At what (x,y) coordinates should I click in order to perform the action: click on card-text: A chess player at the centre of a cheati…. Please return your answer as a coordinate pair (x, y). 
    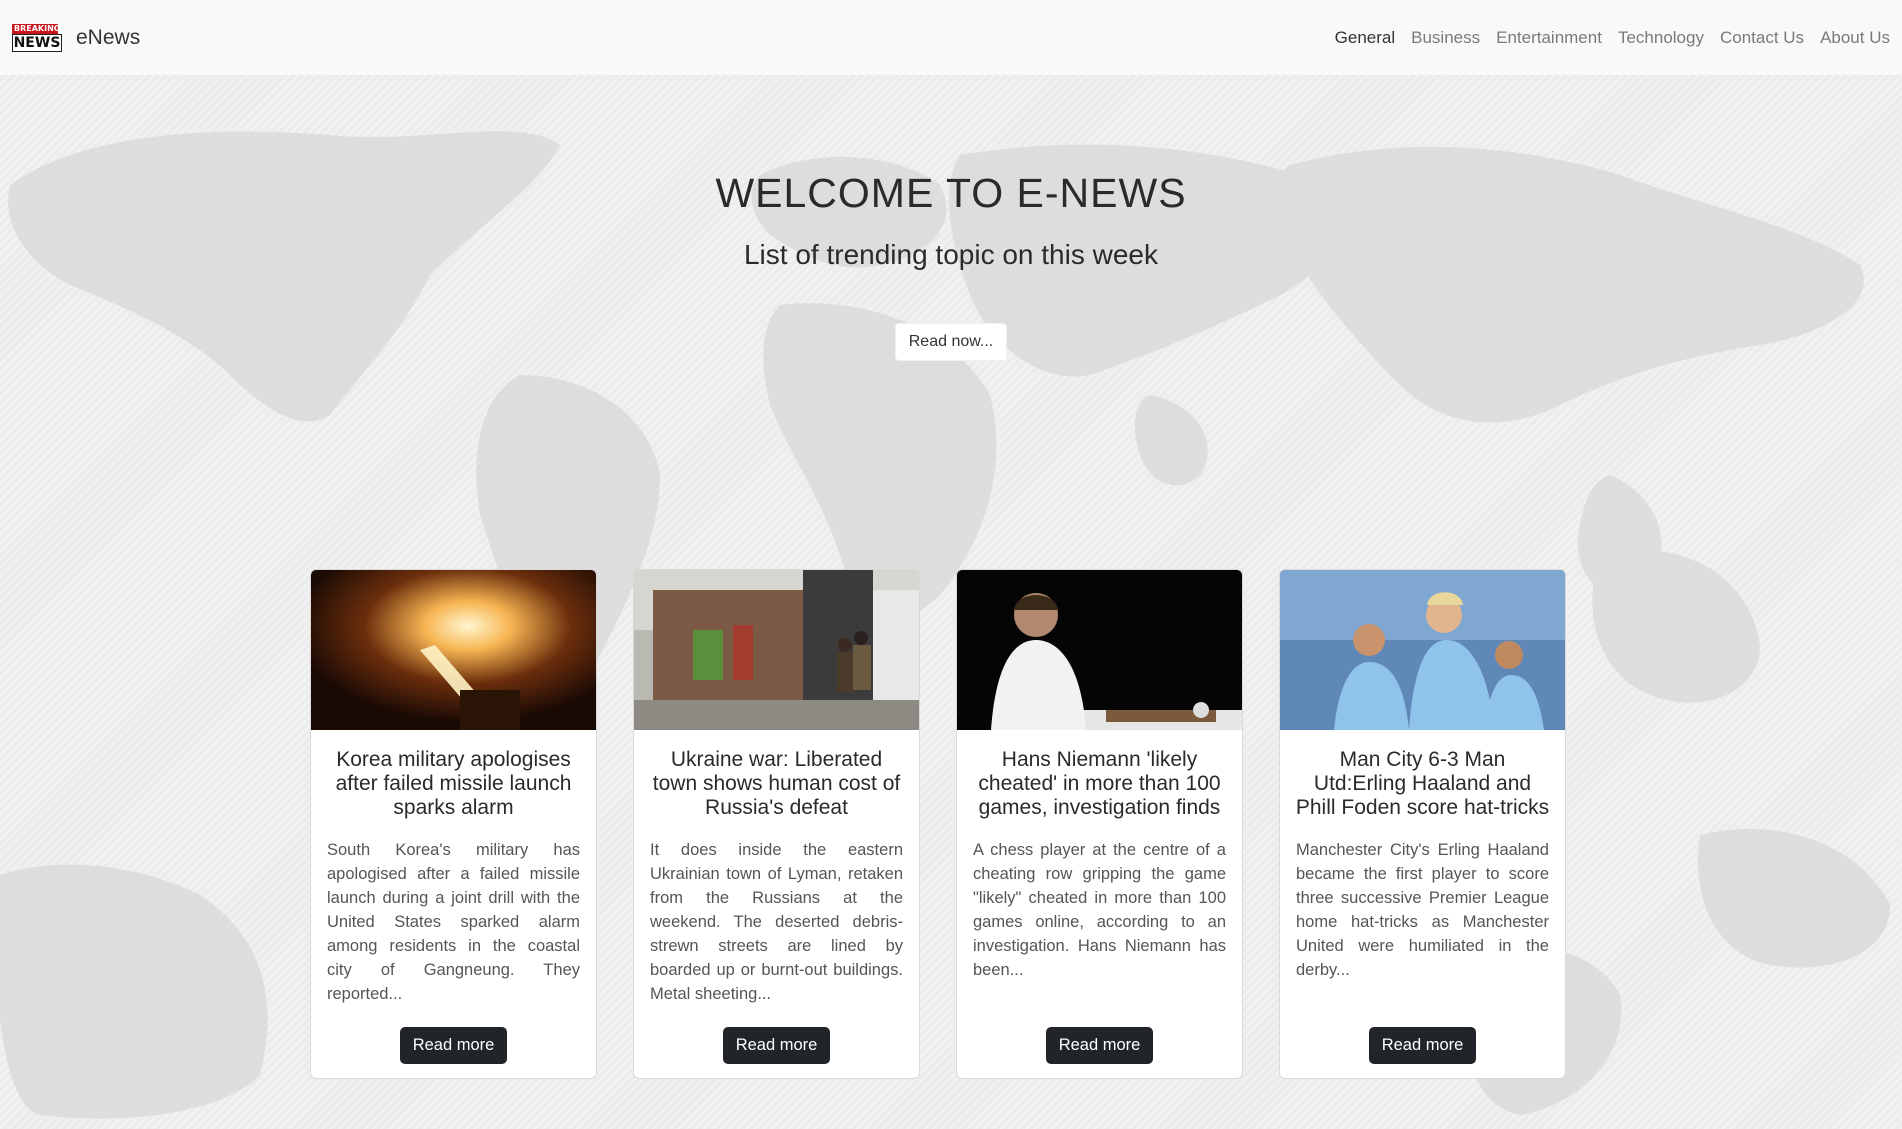
    Looking at the image, I should click on (1099, 910).